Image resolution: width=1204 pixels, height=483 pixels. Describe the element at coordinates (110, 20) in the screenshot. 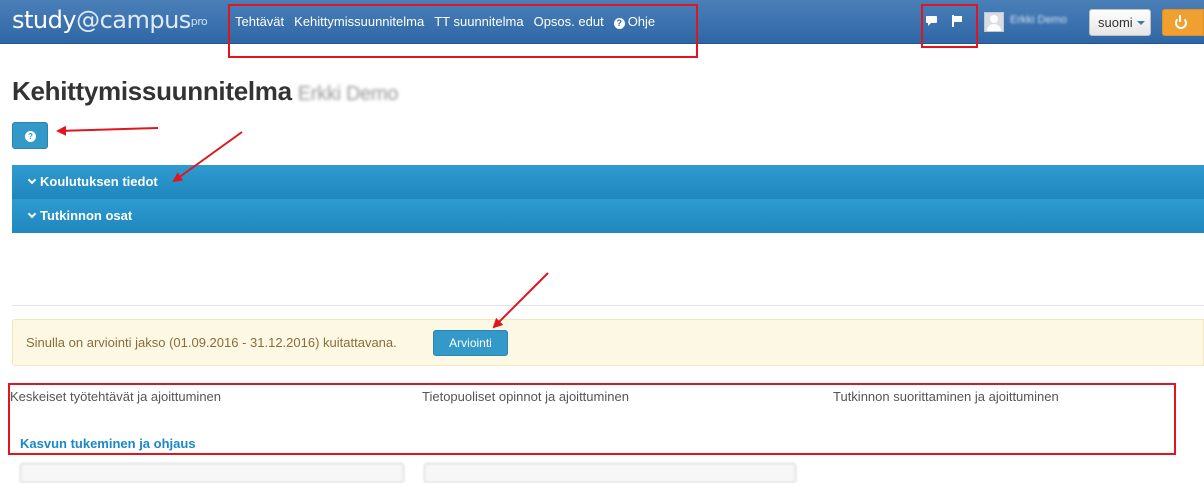

I see `brand-logo: study@campuspro` at that location.